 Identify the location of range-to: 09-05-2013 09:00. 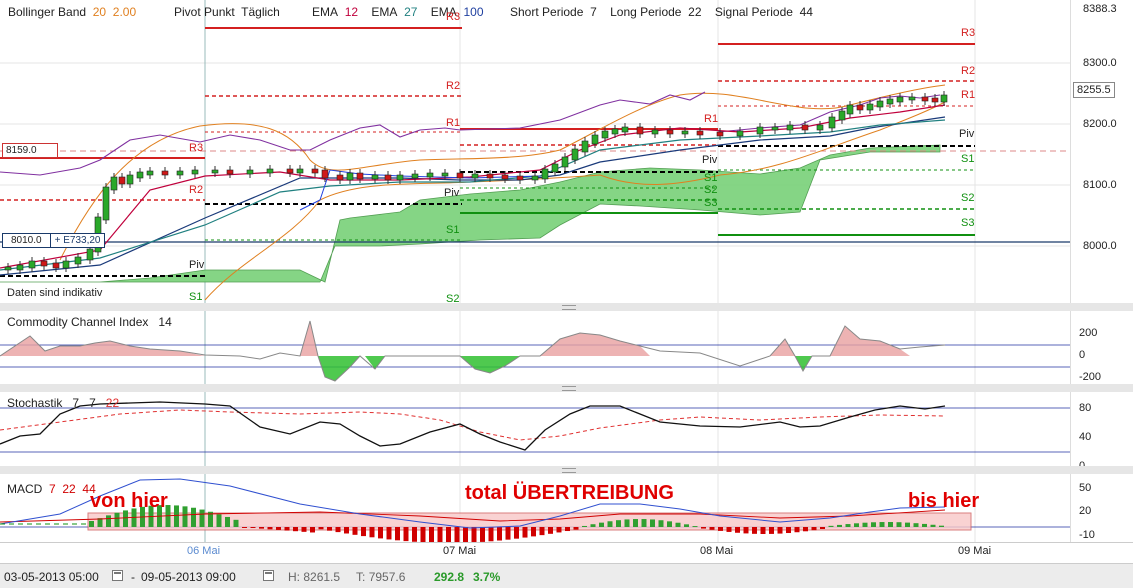
(188, 577).